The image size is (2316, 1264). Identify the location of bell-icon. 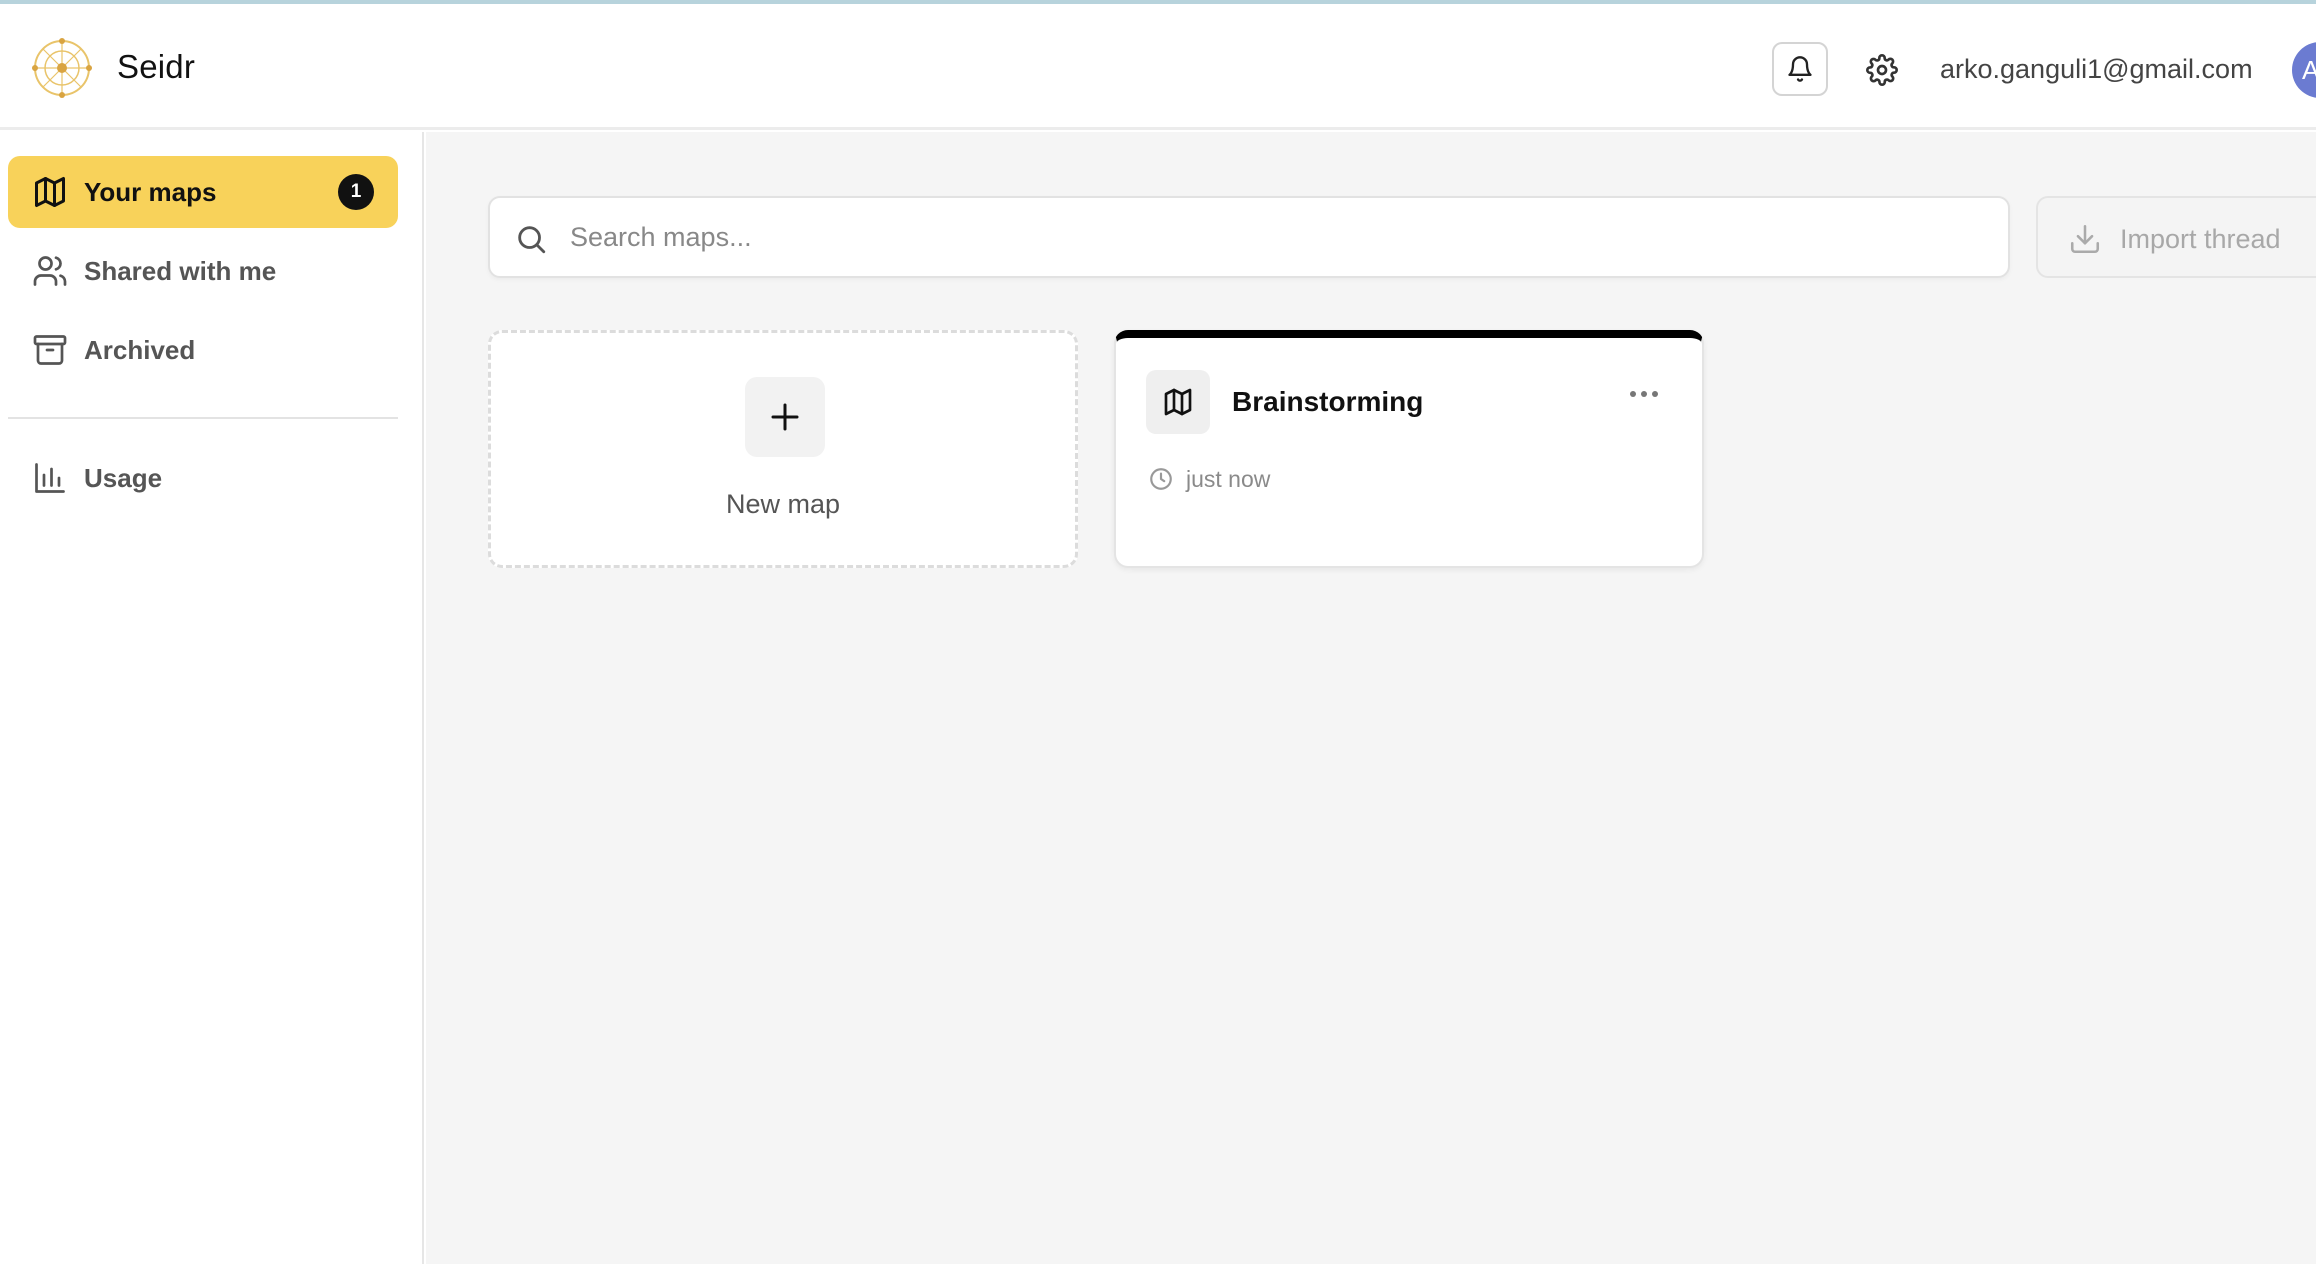
(1800, 69).